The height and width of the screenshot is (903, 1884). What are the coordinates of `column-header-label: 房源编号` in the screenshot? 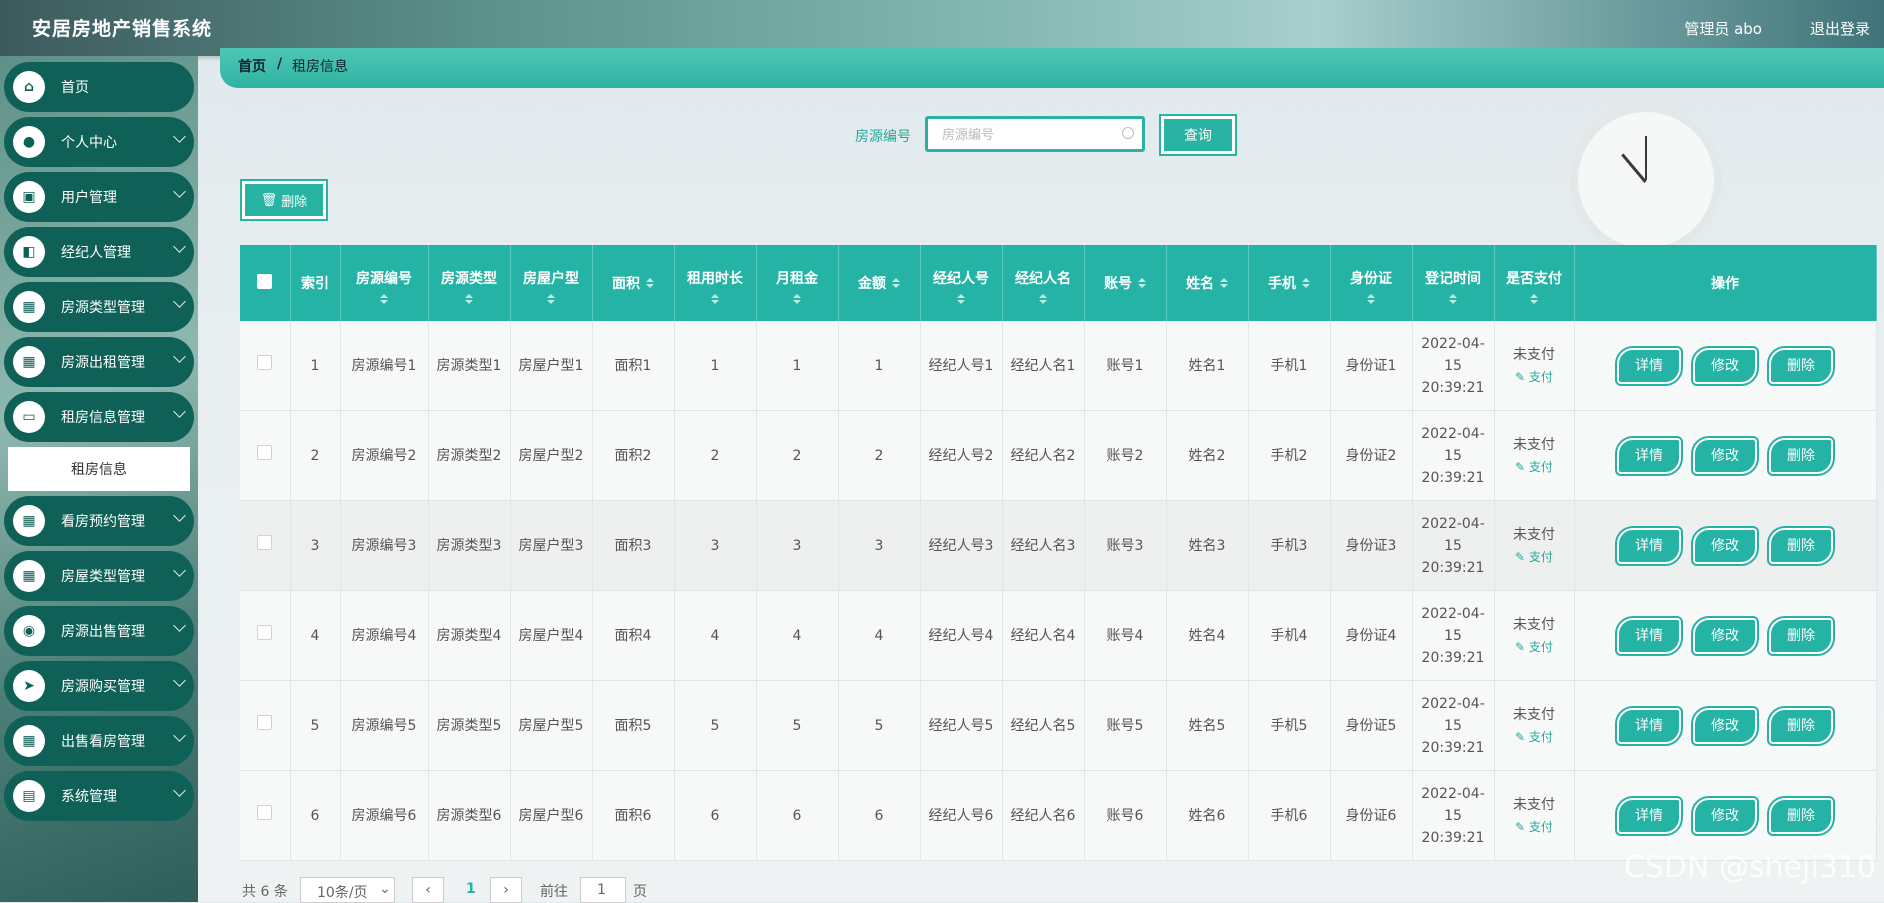 It's located at (384, 279).